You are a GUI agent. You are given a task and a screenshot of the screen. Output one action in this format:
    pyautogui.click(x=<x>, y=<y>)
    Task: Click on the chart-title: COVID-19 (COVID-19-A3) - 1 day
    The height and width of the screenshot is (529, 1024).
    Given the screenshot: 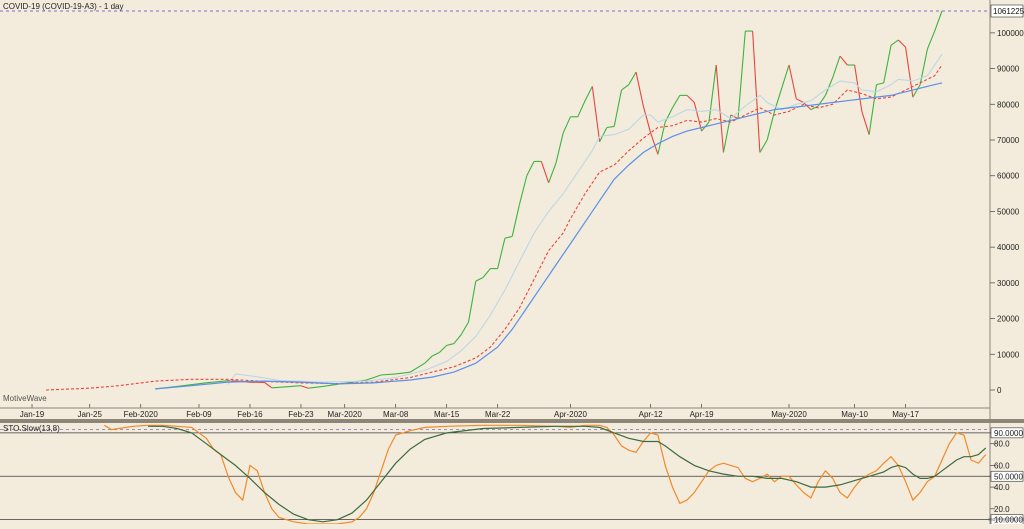 What is the action you would take?
    pyautogui.click(x=63, y=6)
    